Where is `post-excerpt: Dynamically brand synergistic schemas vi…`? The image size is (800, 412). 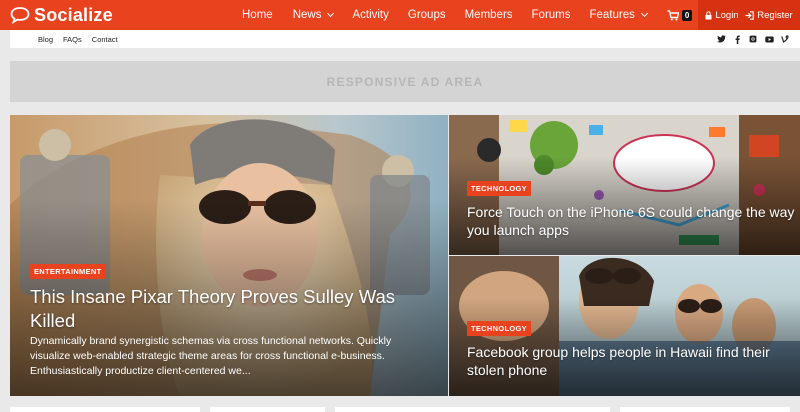
post-excerpt: Dynamically brand synergistic schemas vi… is located at coordinates (211, 356).